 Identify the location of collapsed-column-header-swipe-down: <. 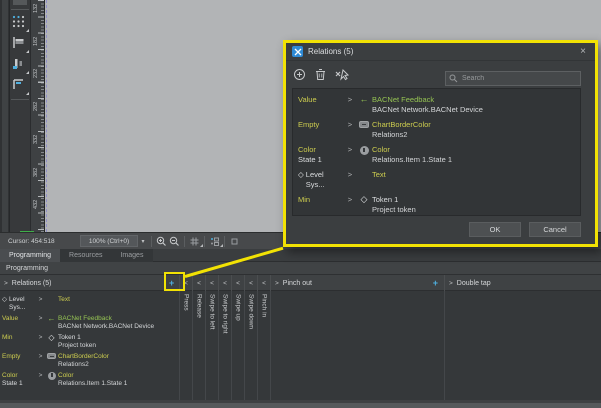
(251, 283).